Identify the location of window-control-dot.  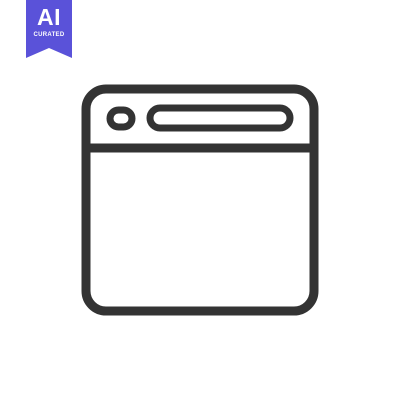
(121, 118).